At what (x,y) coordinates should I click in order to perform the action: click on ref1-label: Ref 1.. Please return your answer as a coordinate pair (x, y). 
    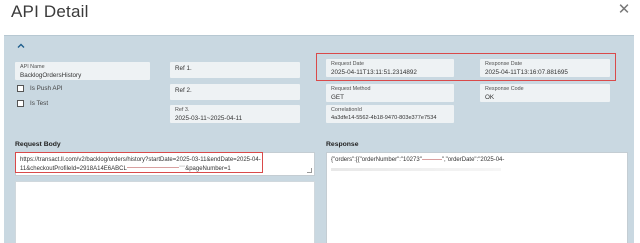
    Looking at the image, I should click on (183, 68).